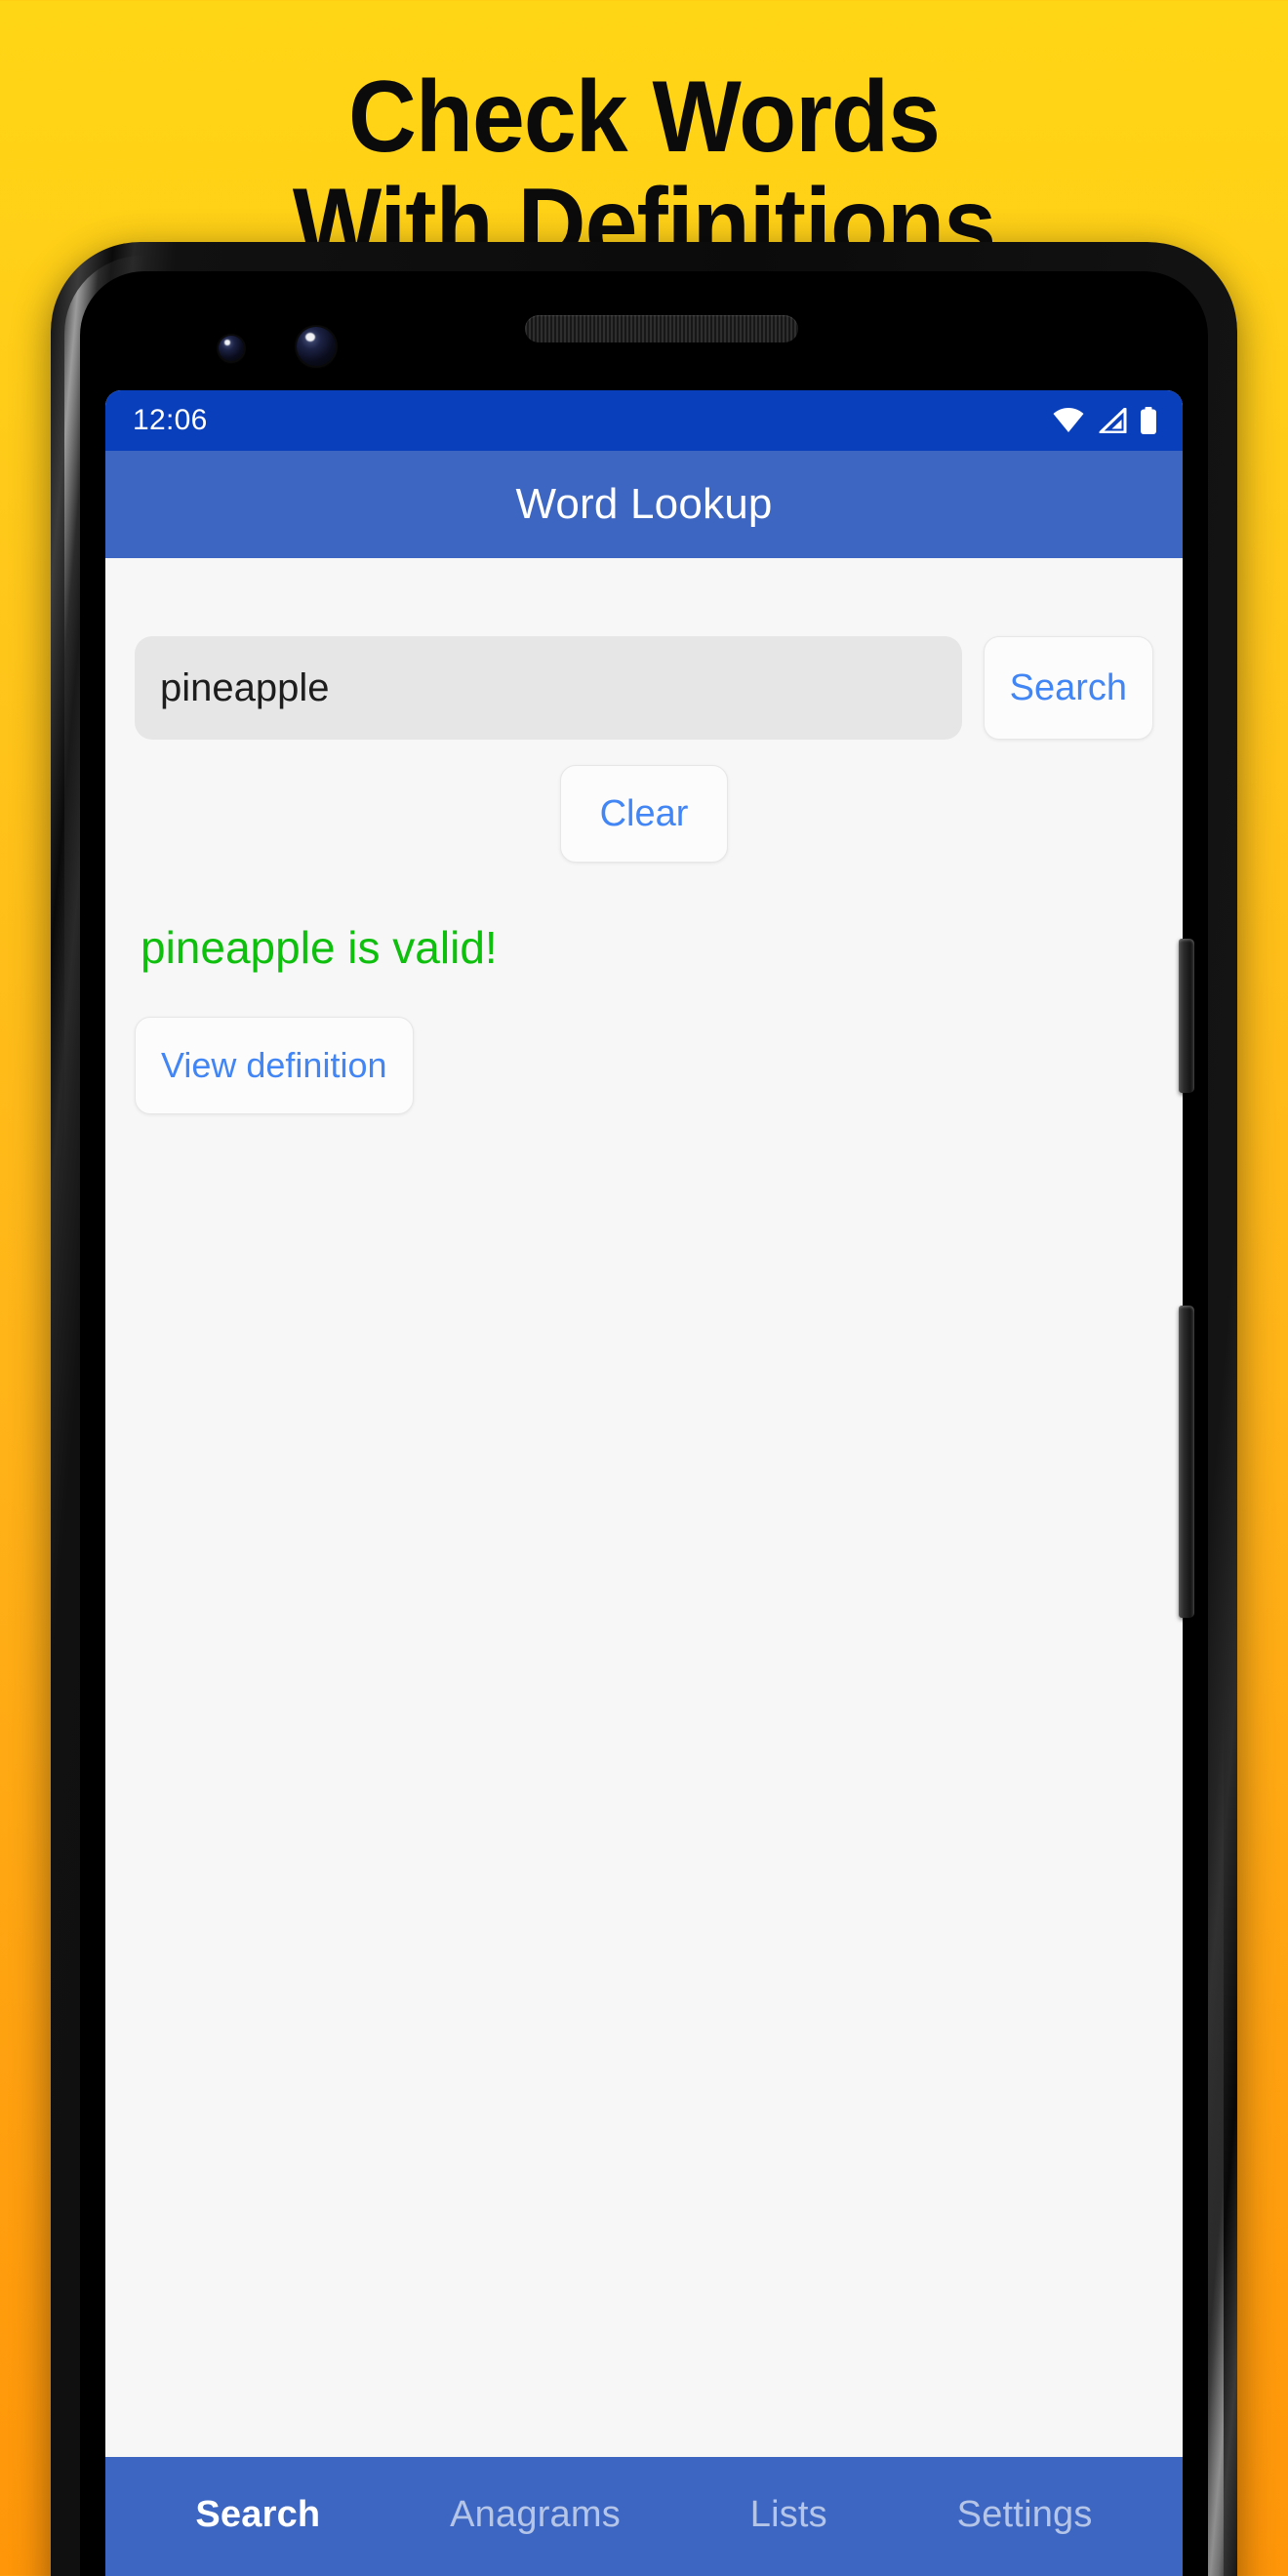 The image size is (1288, 2576). I want to click on cellular-signal-icon, so click(1112, 420).